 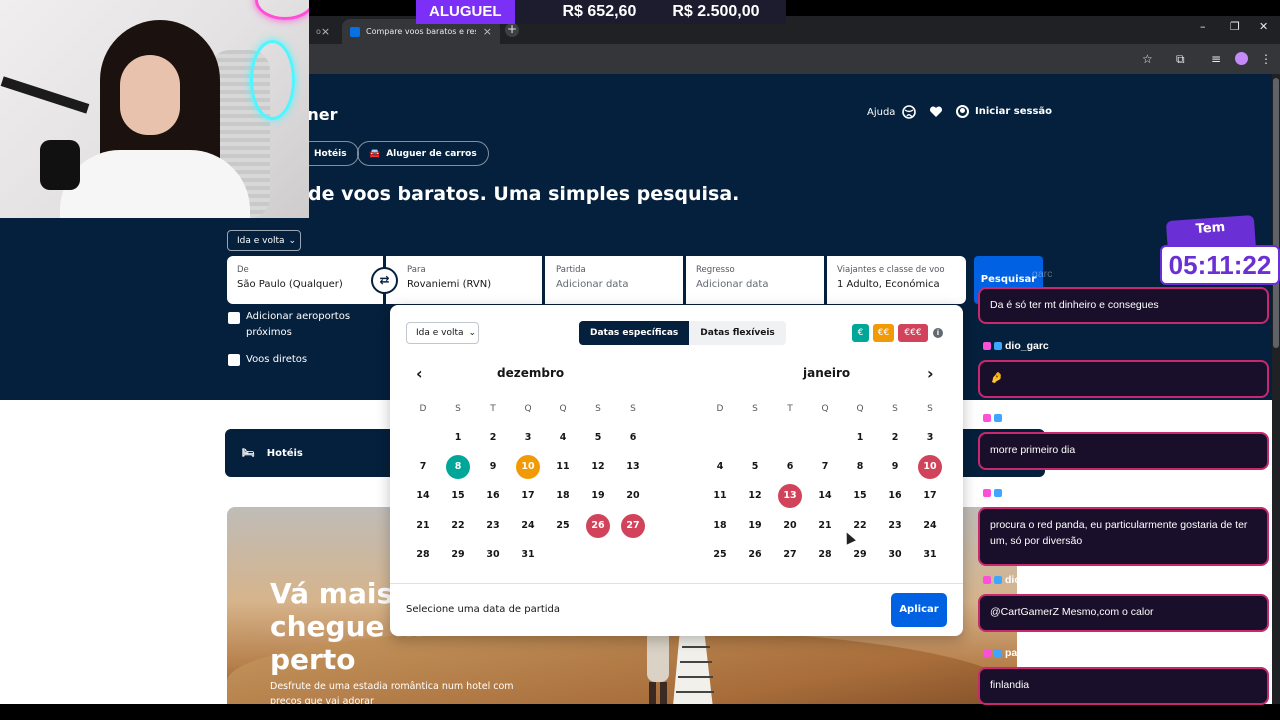 I want to click on close-window-icon: ✕, so click(x=1263, y=26).